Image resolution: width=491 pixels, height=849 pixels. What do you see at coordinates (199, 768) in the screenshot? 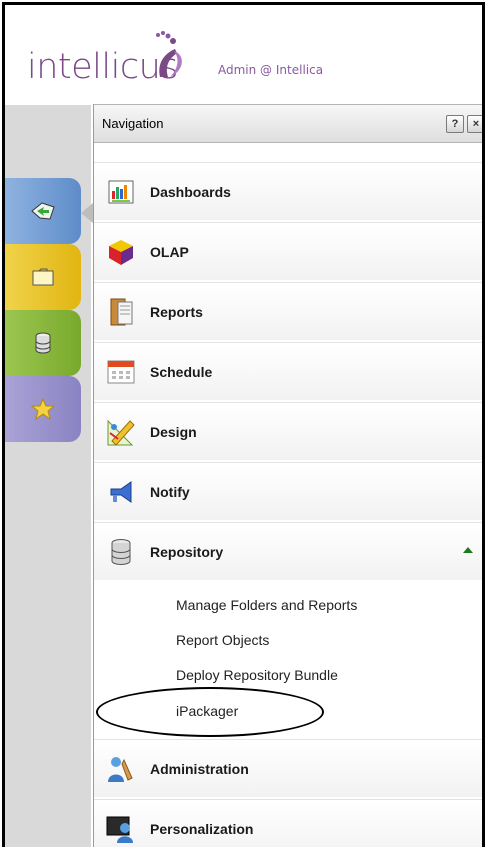
I see `nav-item-label: Administration` at bounding box center [199, 768].